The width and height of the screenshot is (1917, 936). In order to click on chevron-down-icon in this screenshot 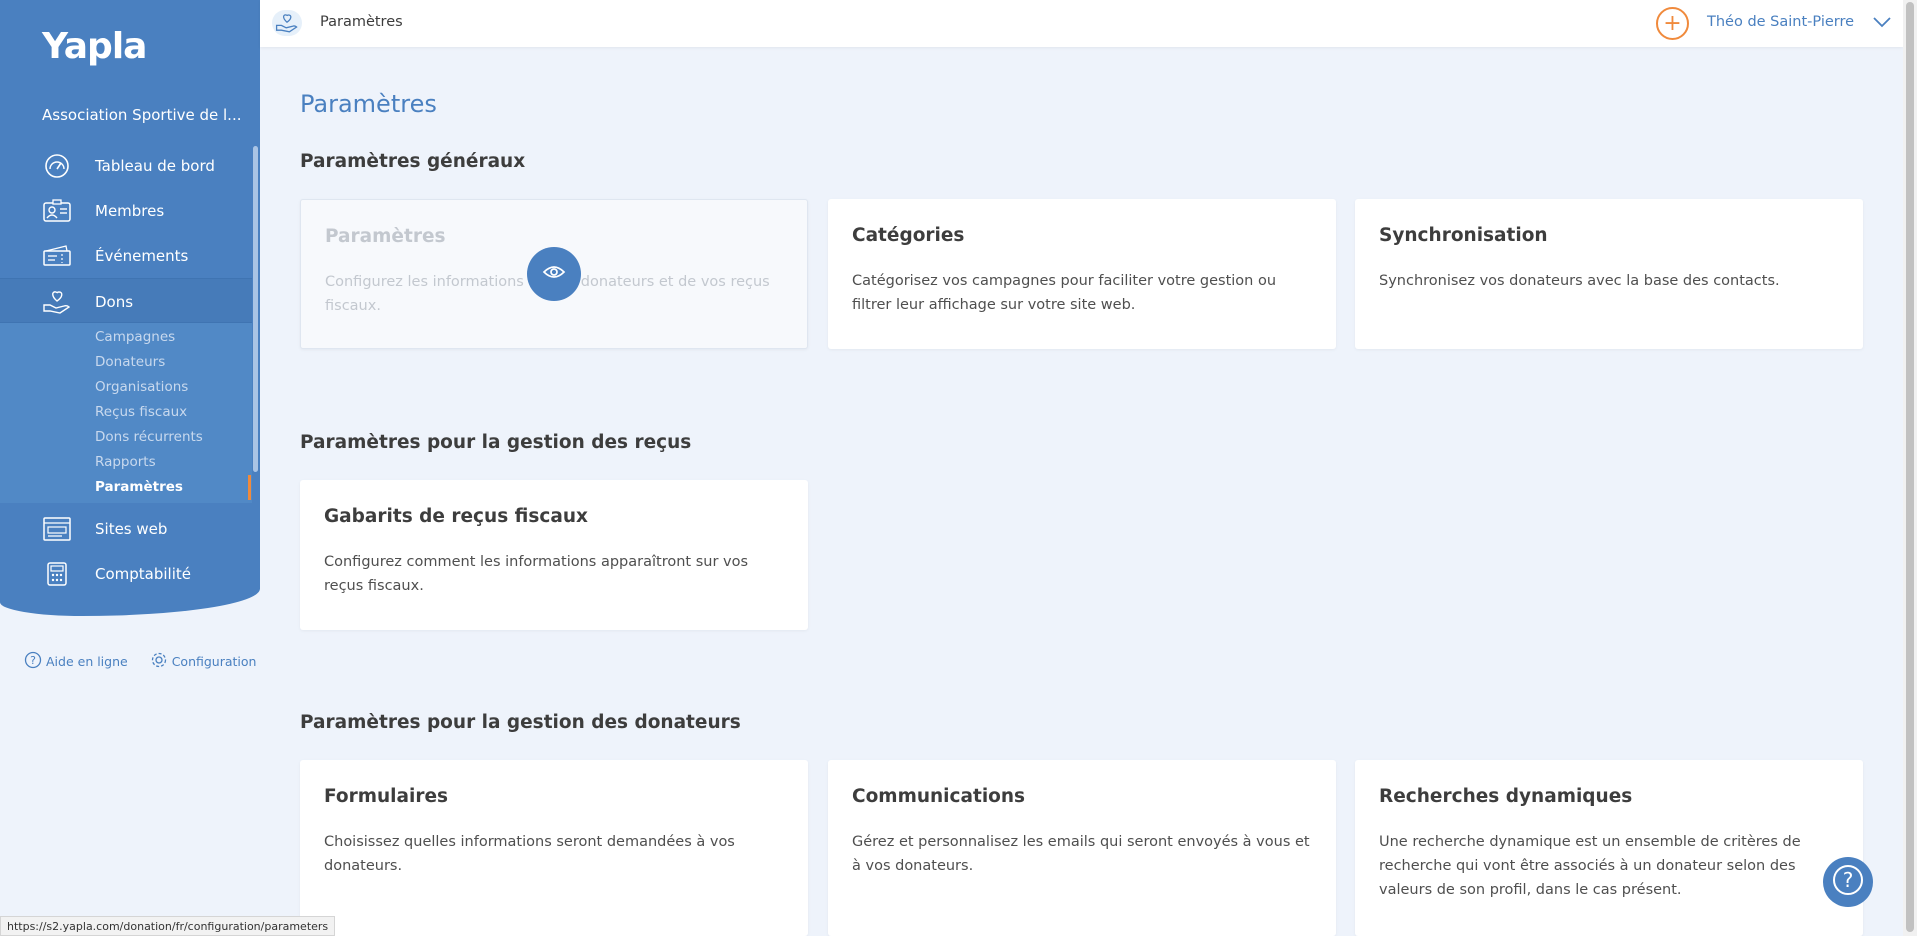, I will do `click(1882, 23)`.